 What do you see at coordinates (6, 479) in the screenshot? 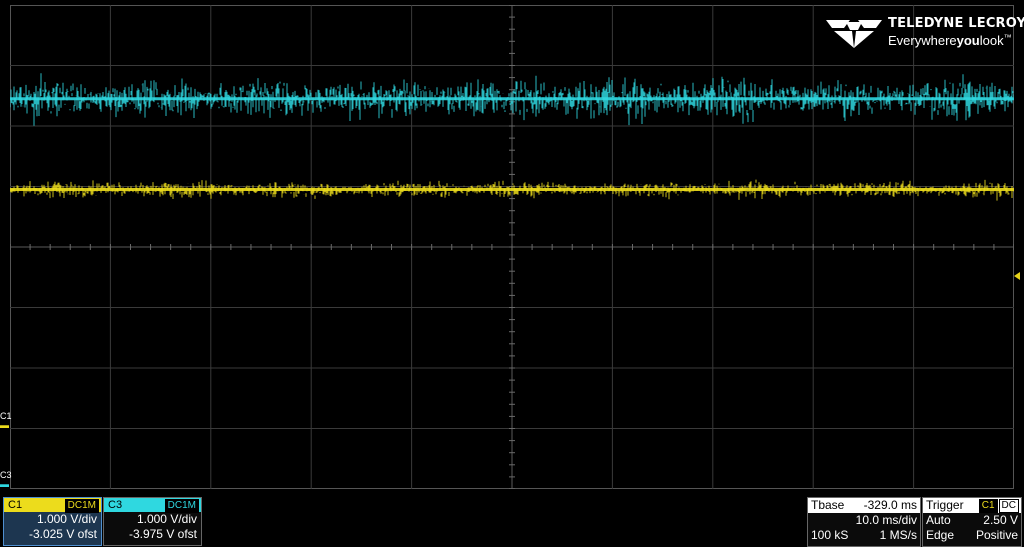
I see `c3-ground-label: C3 ▬` at bounding box center [6, 479].